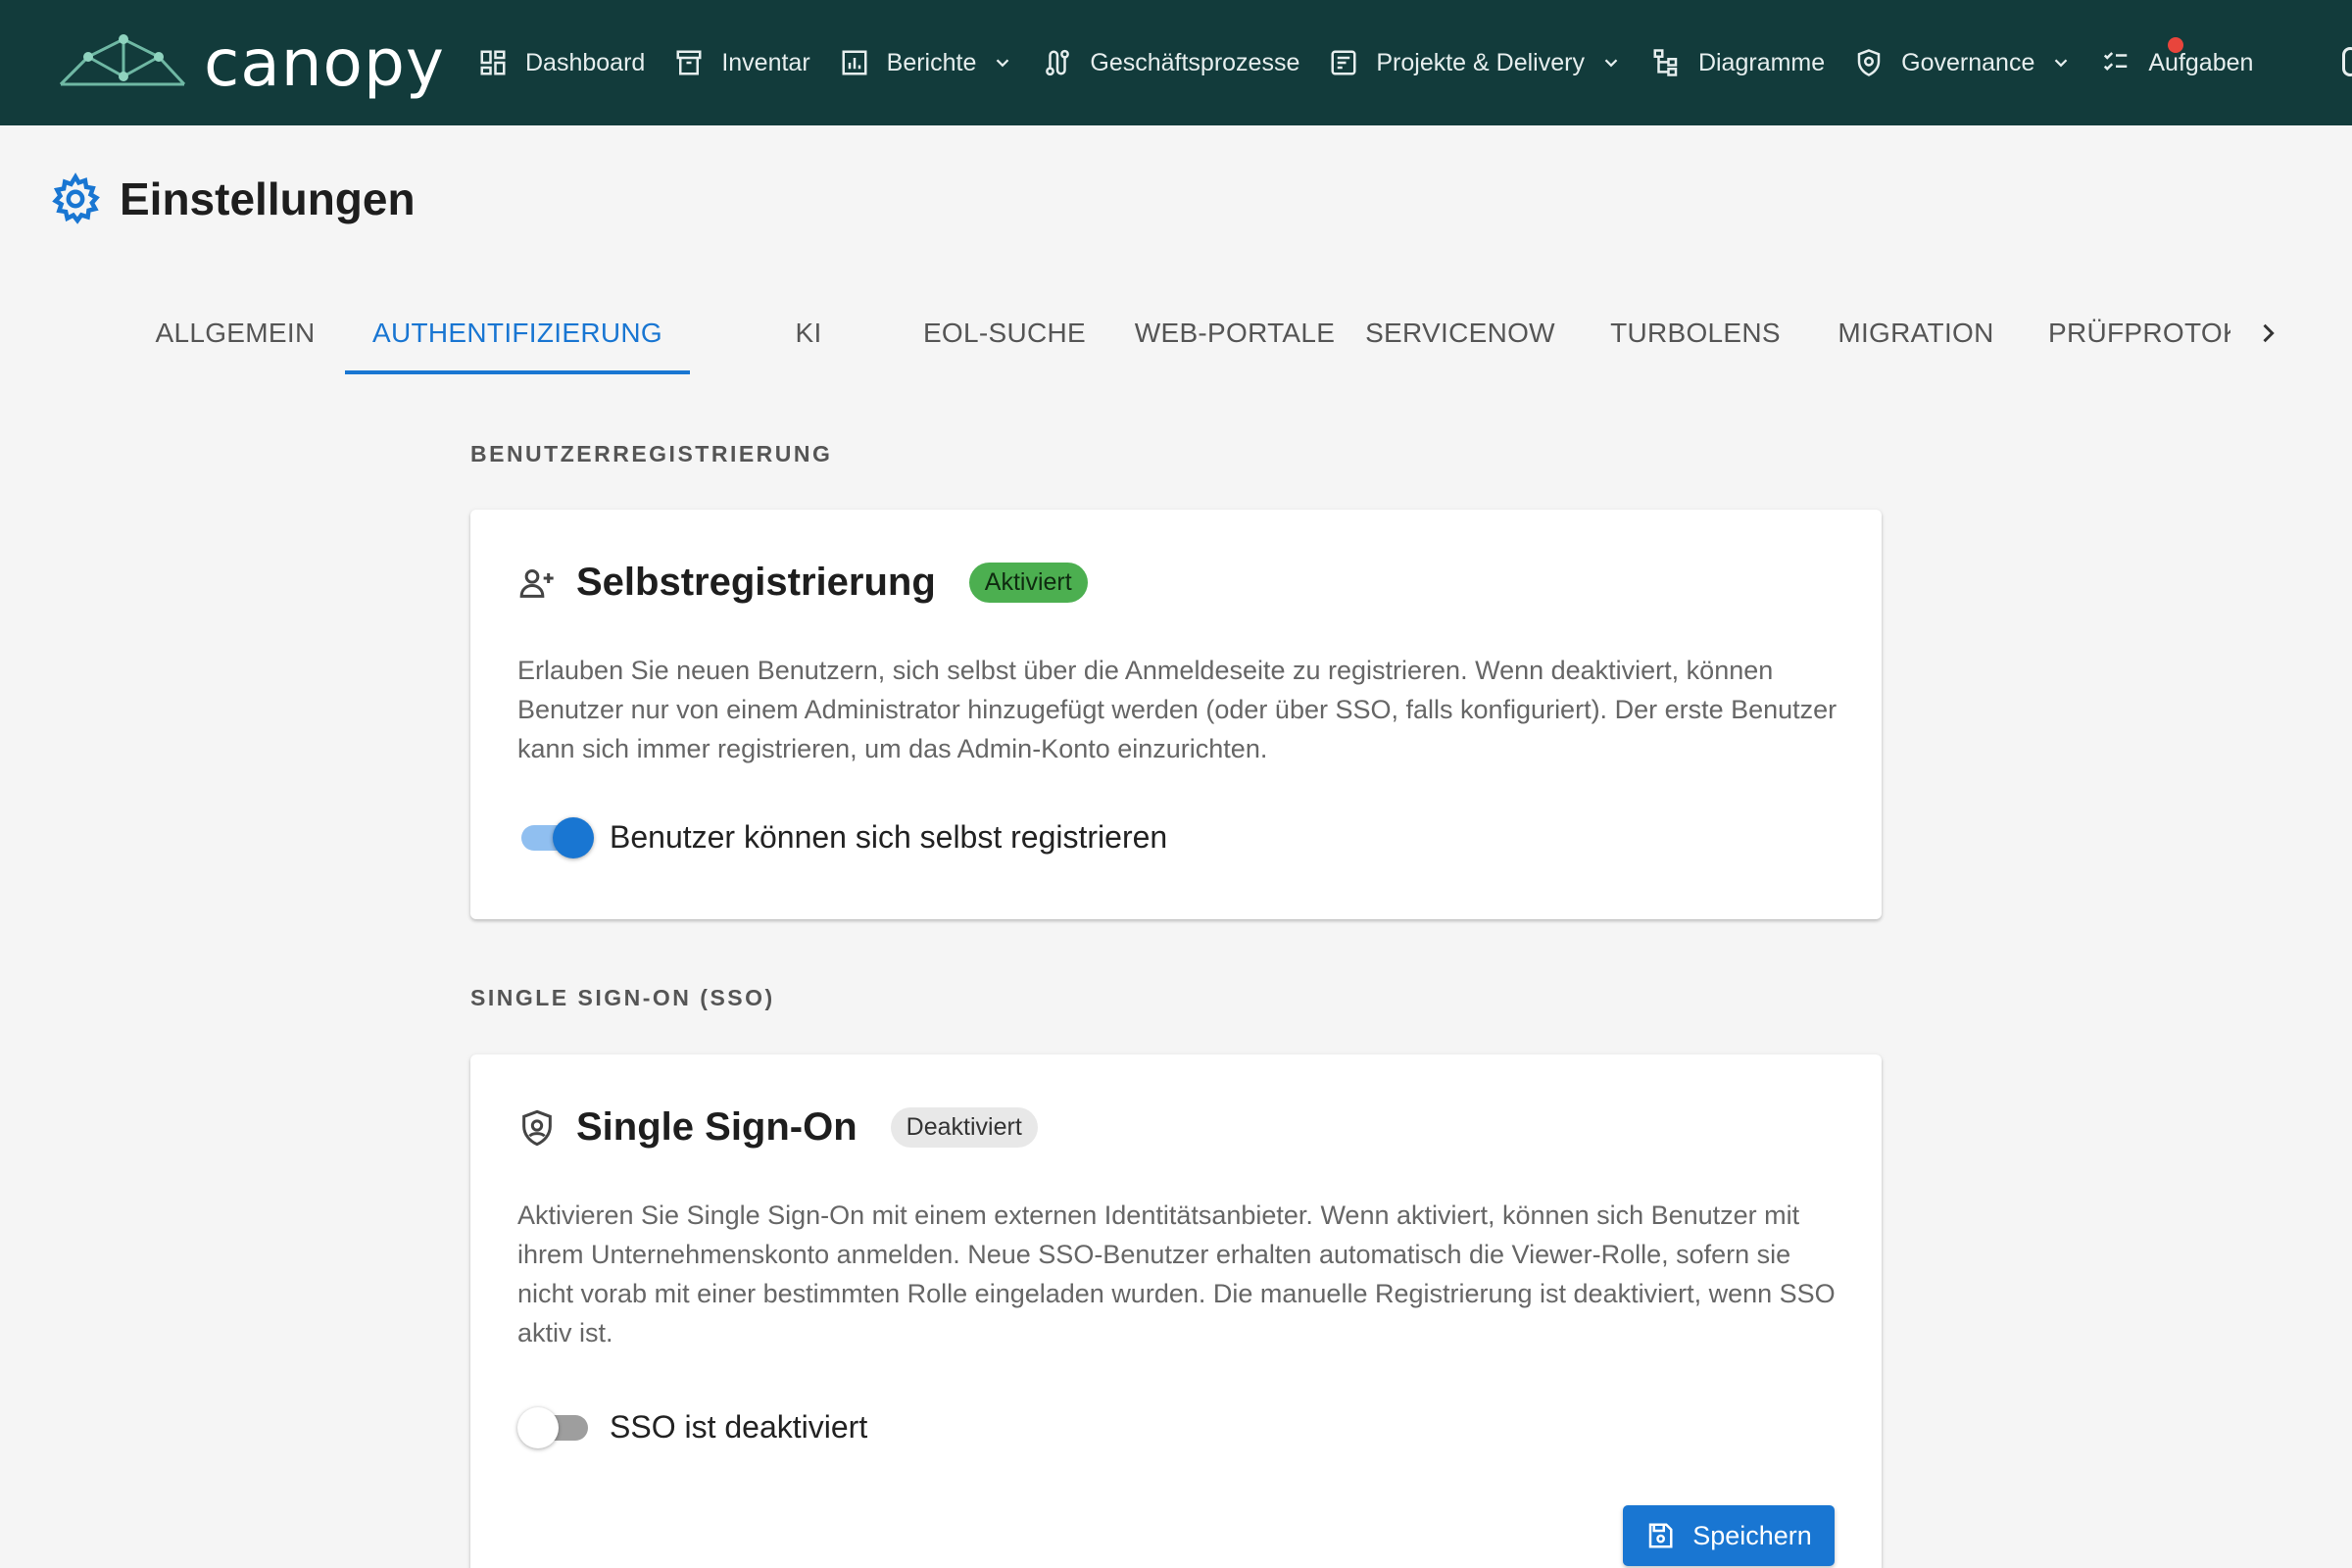  What do you see at coordinates (889, 836) in the screenshot?
I see `toggle-label: Benutzer können sich selbst registrieren` at bounding box center [889, 836].